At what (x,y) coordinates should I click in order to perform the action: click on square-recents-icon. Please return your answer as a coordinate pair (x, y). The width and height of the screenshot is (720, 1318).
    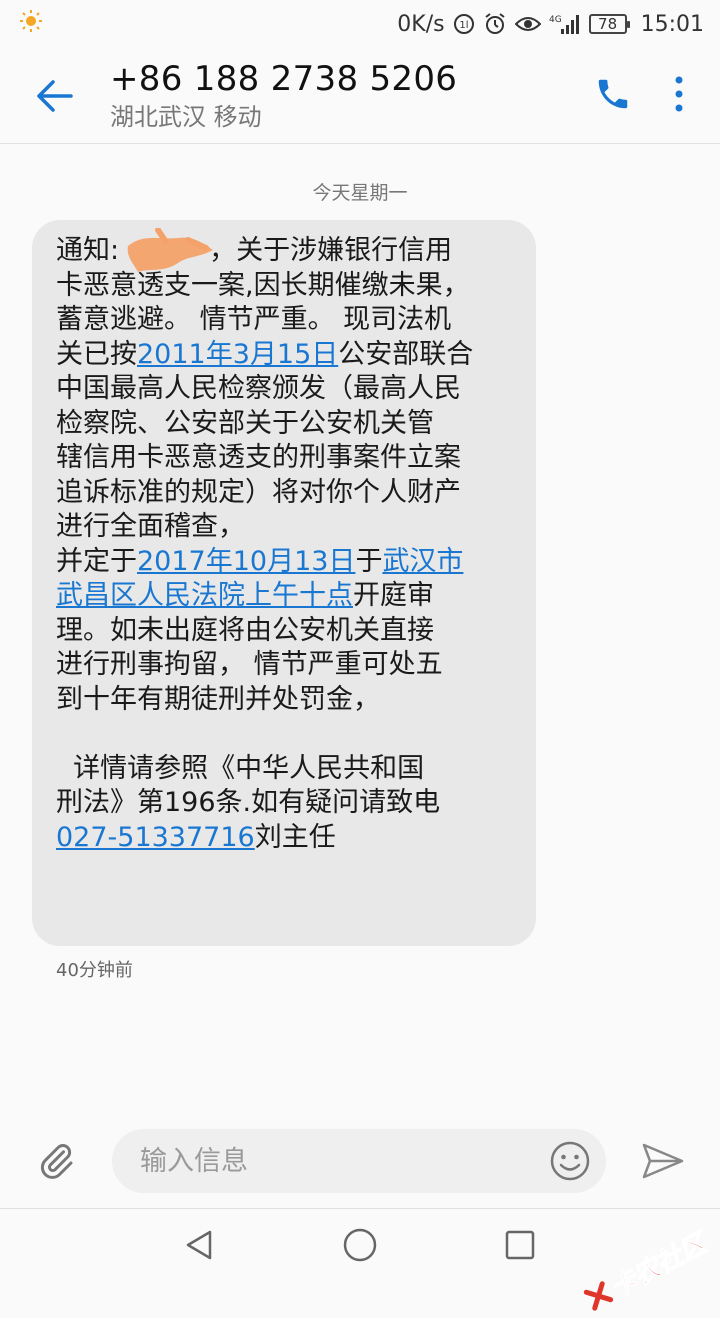
    Looking at the image, I should click on (520, 1245).